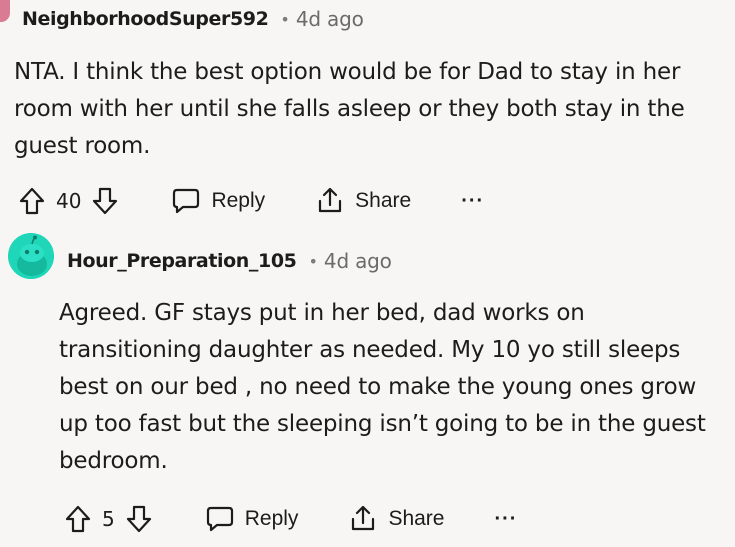 This screenshot has width=735, height=547. Describe the element at coordinates (5, 11) in the screenshot. I see `avatar-partial` at that location.